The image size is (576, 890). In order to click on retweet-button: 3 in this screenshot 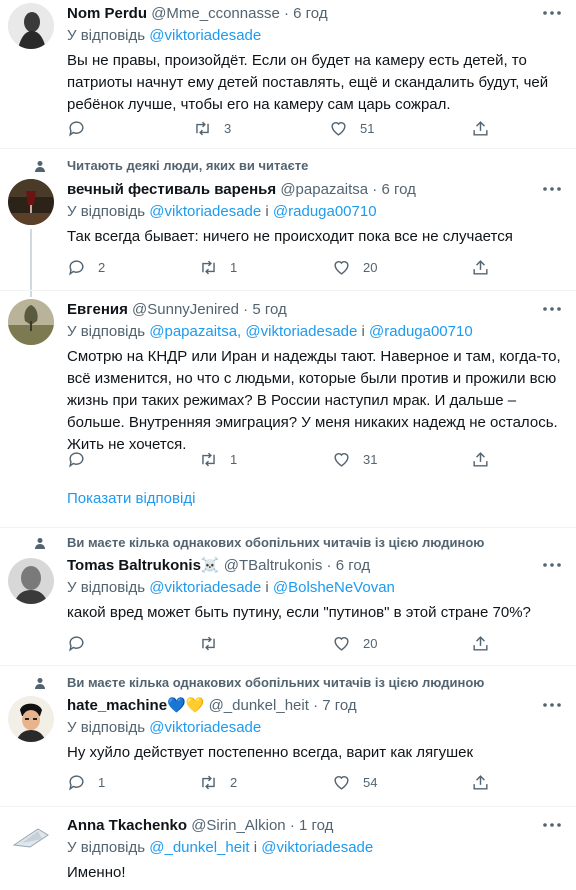, I will do `click(212, 128)`.